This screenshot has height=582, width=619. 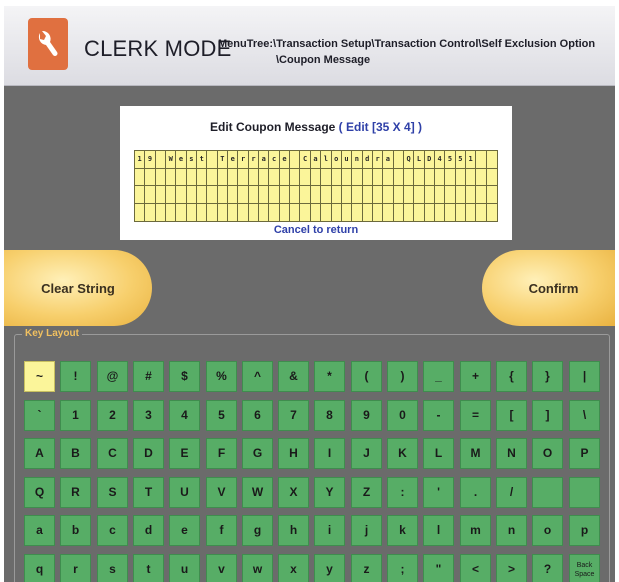 I want to click on keyboard-key: n, so click(x=511, y=530).